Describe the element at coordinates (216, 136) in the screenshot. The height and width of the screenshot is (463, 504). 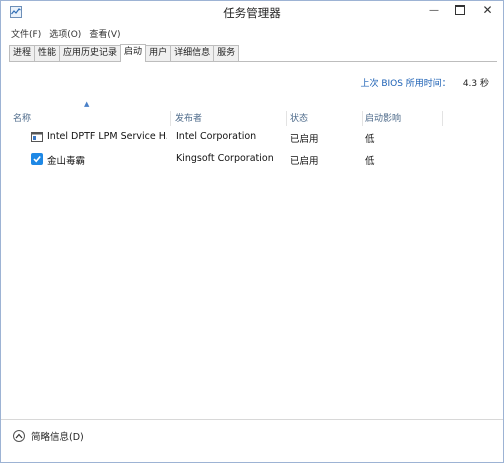
I see `row-publisher: Intel Corporation` at that location.